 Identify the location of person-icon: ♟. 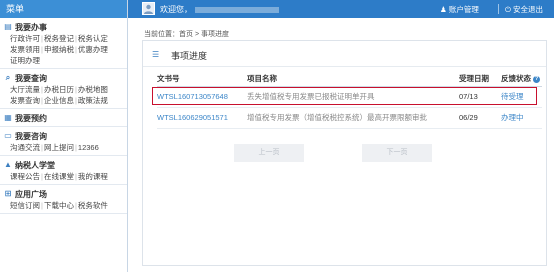
(443, 9).